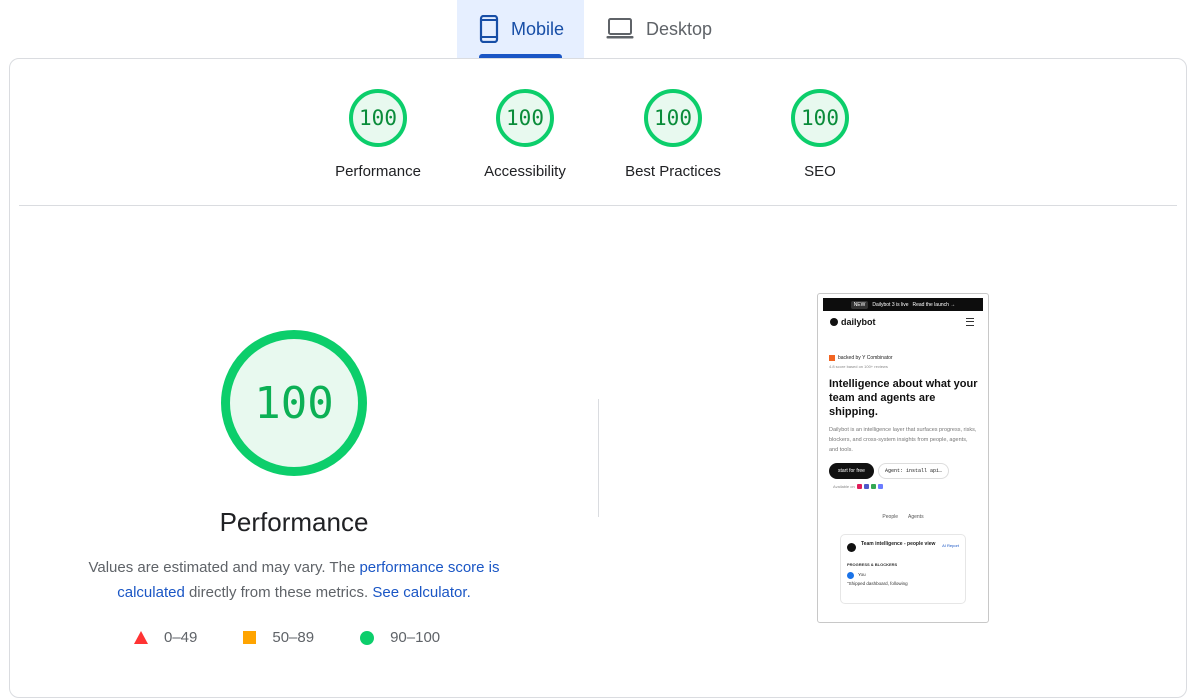 This screenshot has width=1200, height=698. I want to click on gauge-seo: 100 SEO, so click(820, 134).